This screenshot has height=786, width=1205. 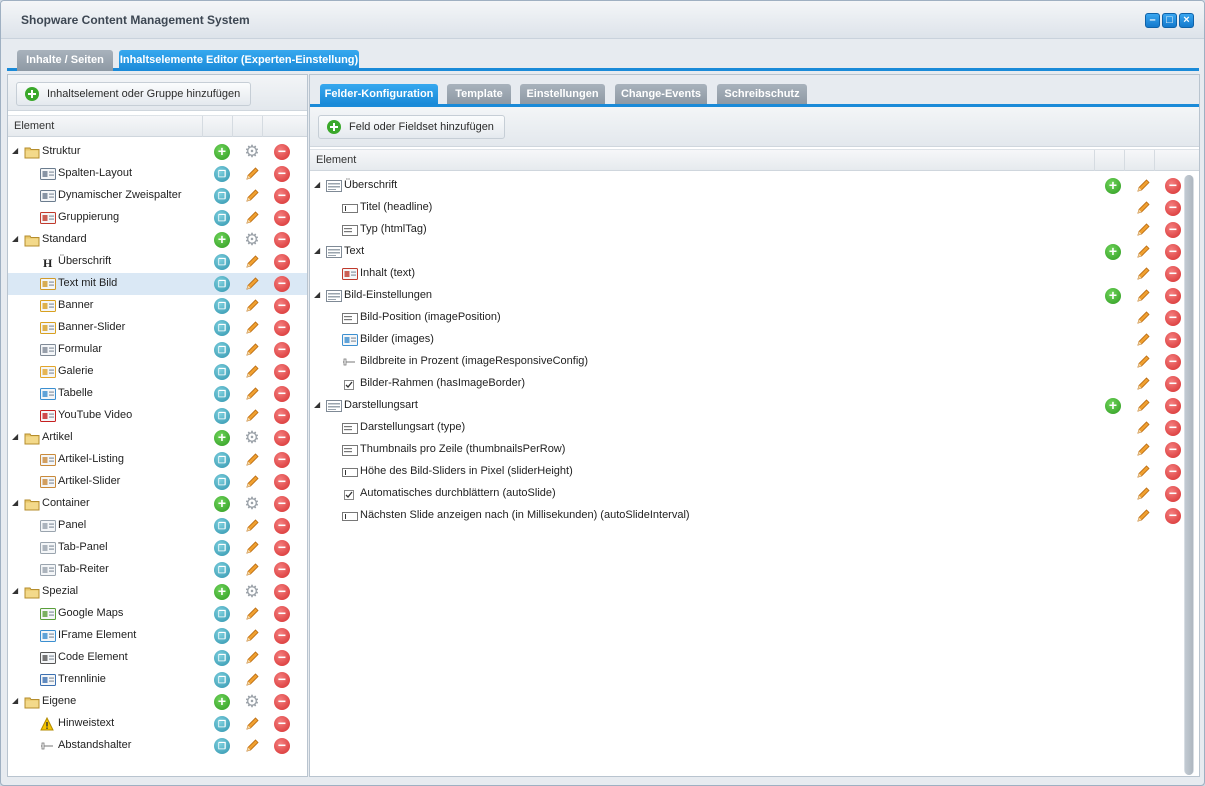 I want to click on tree-item-row: Code Element ❐ −, so click(x=157, y=658).